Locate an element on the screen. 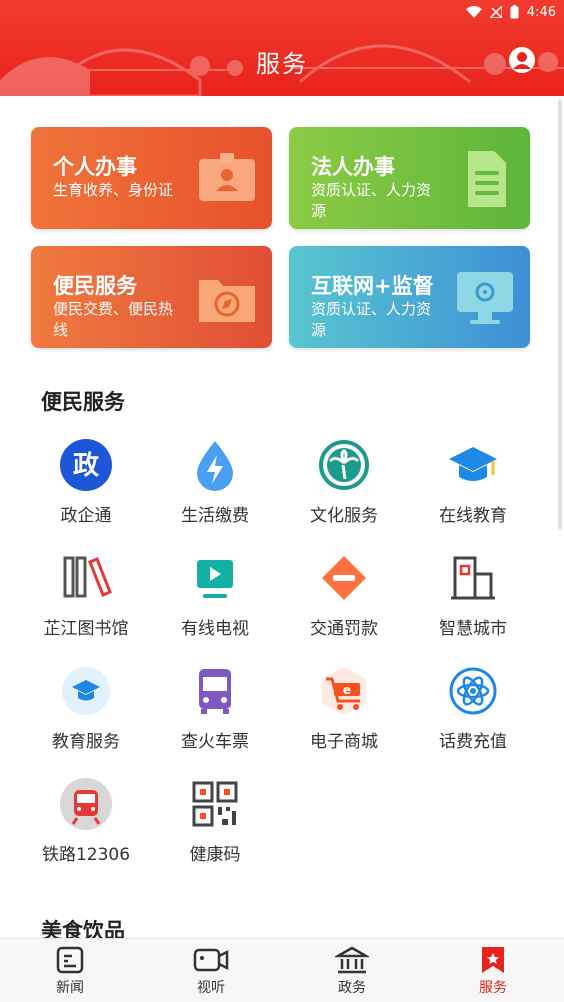 The image size is (564, 1002). service-item-e-mall: e 电子商城 is located at coordinates (344, 715).